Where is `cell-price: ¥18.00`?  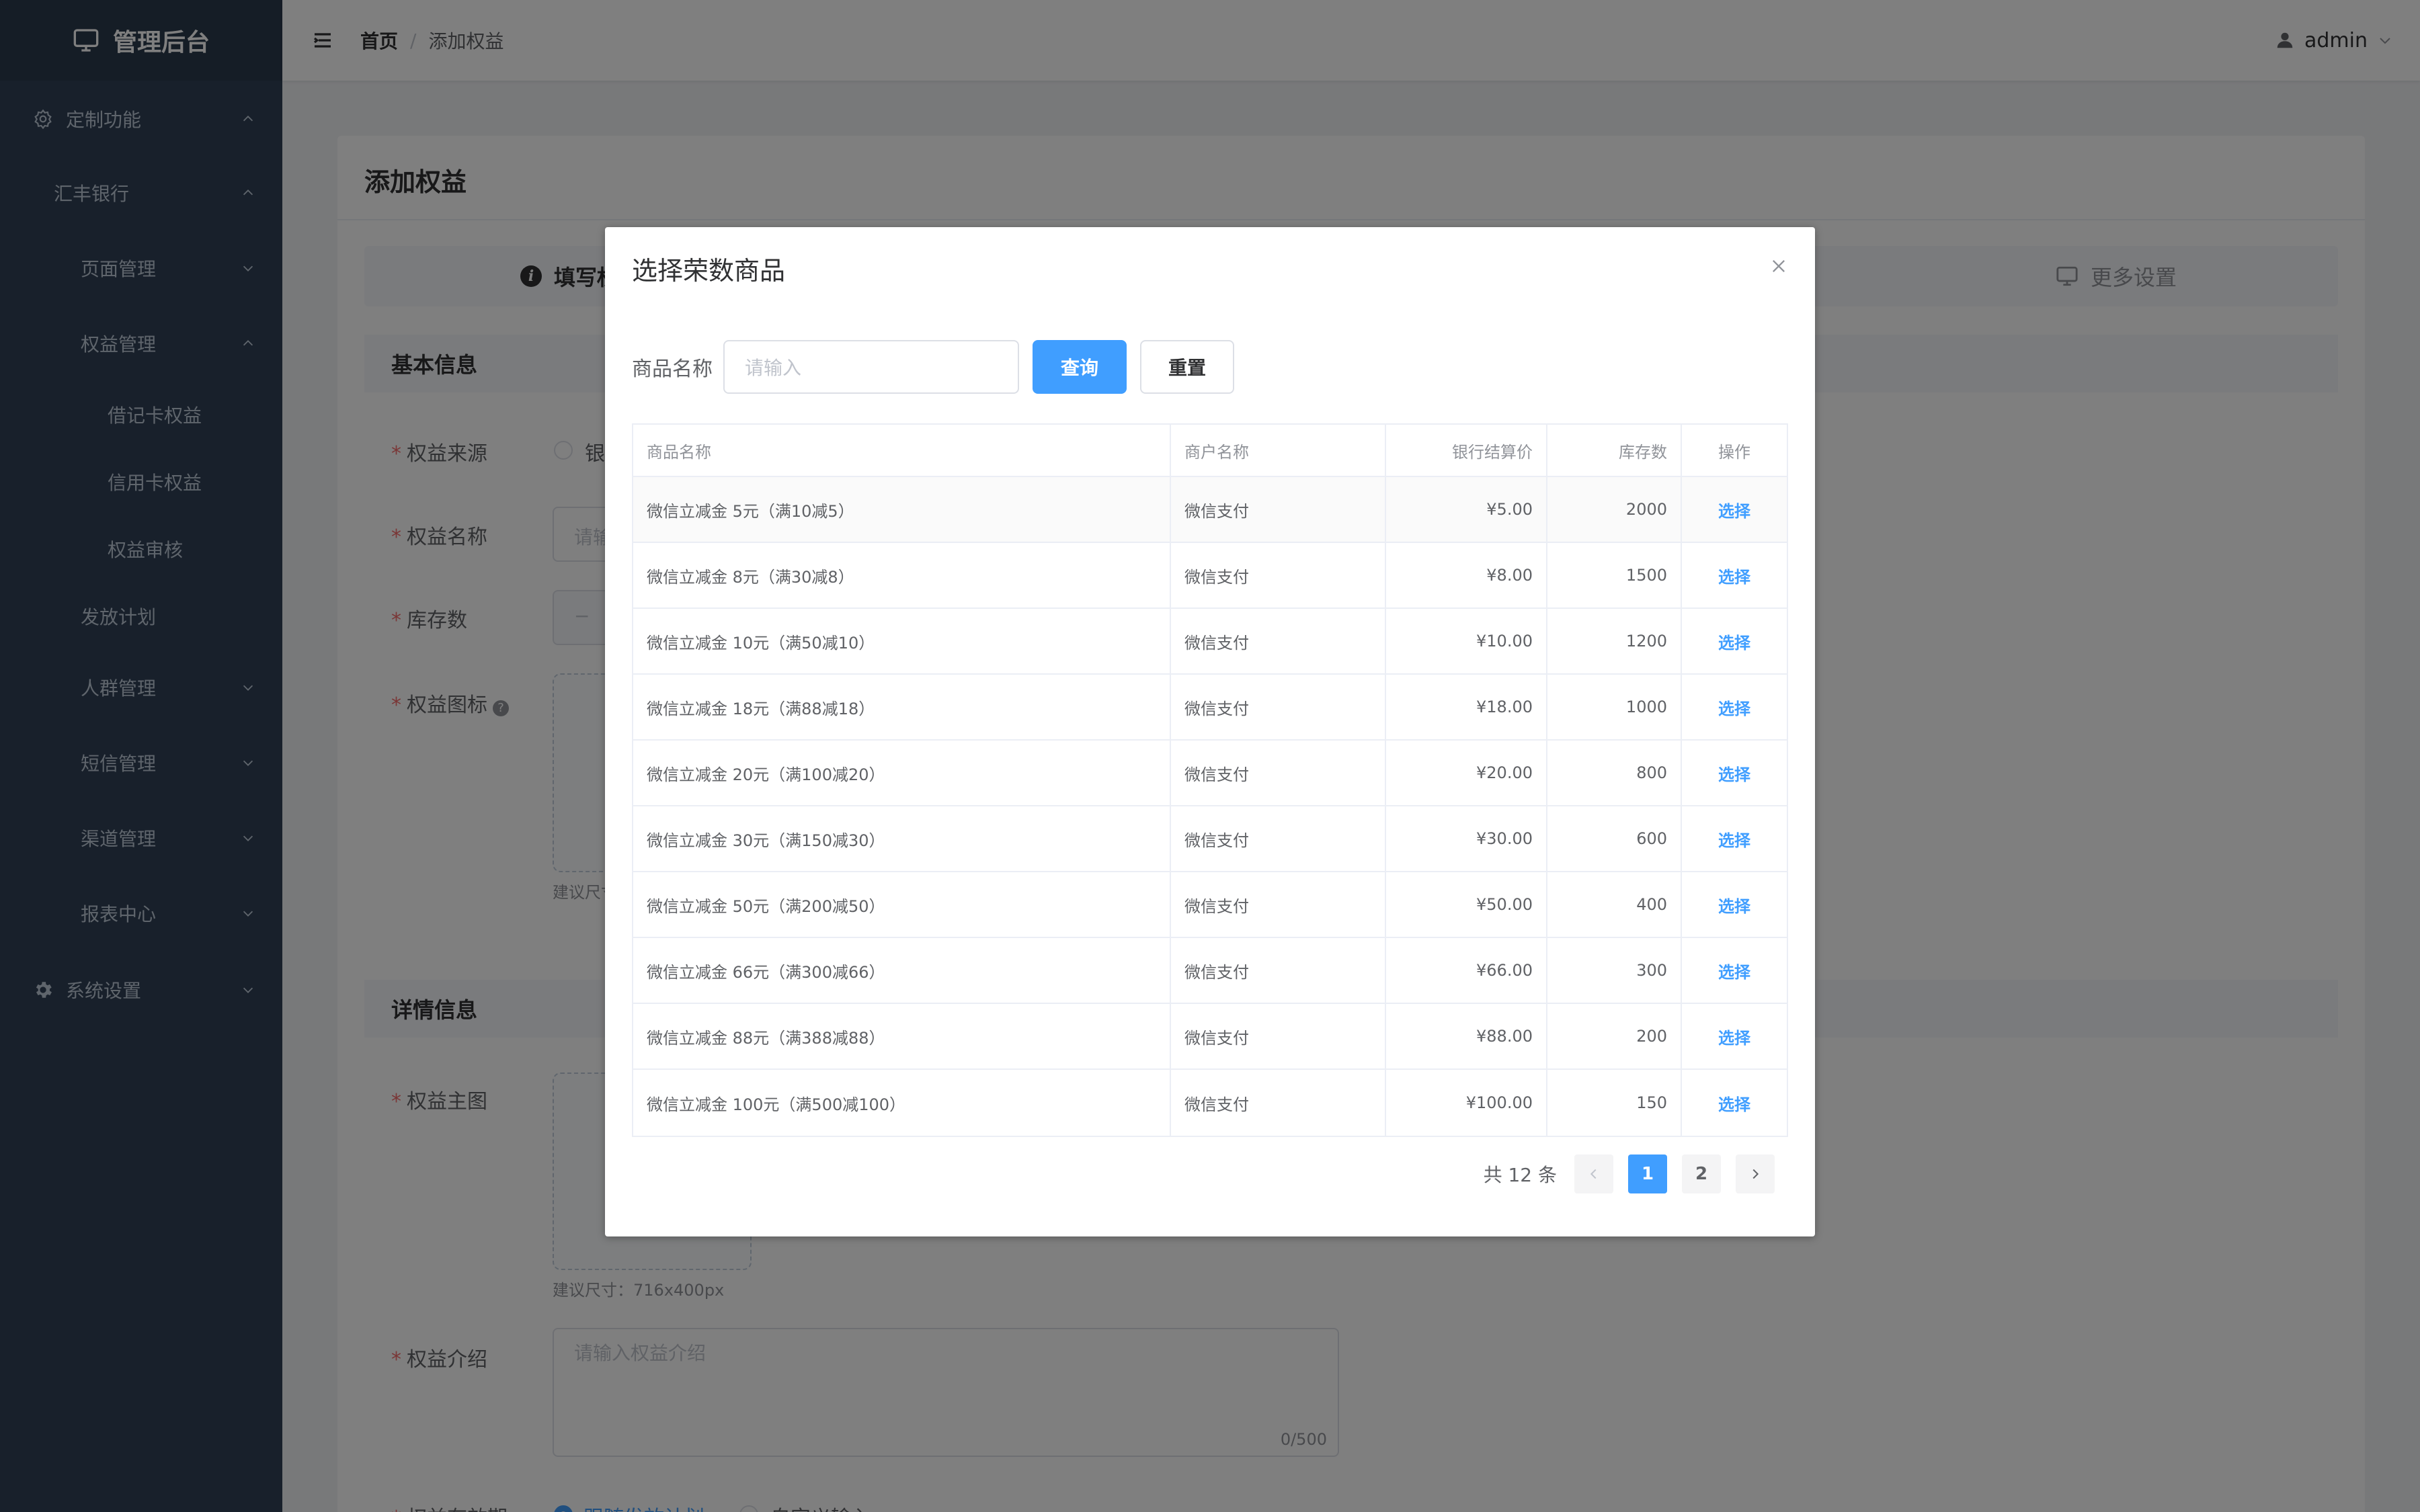 cell-price: ¥18.00 is located at coordinates (1466, 707).